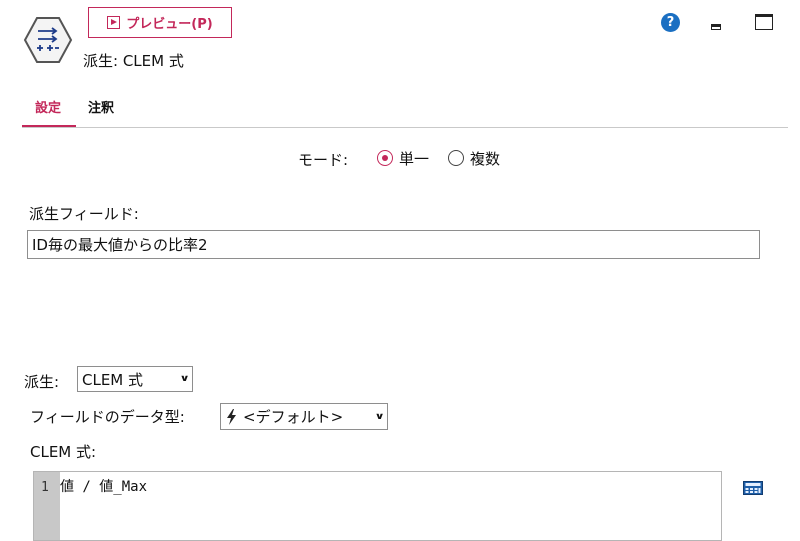 This screenshot has width=800, height=541. I want to click on derive-as-select: CLEM 式 ∨, so click(135, 379).